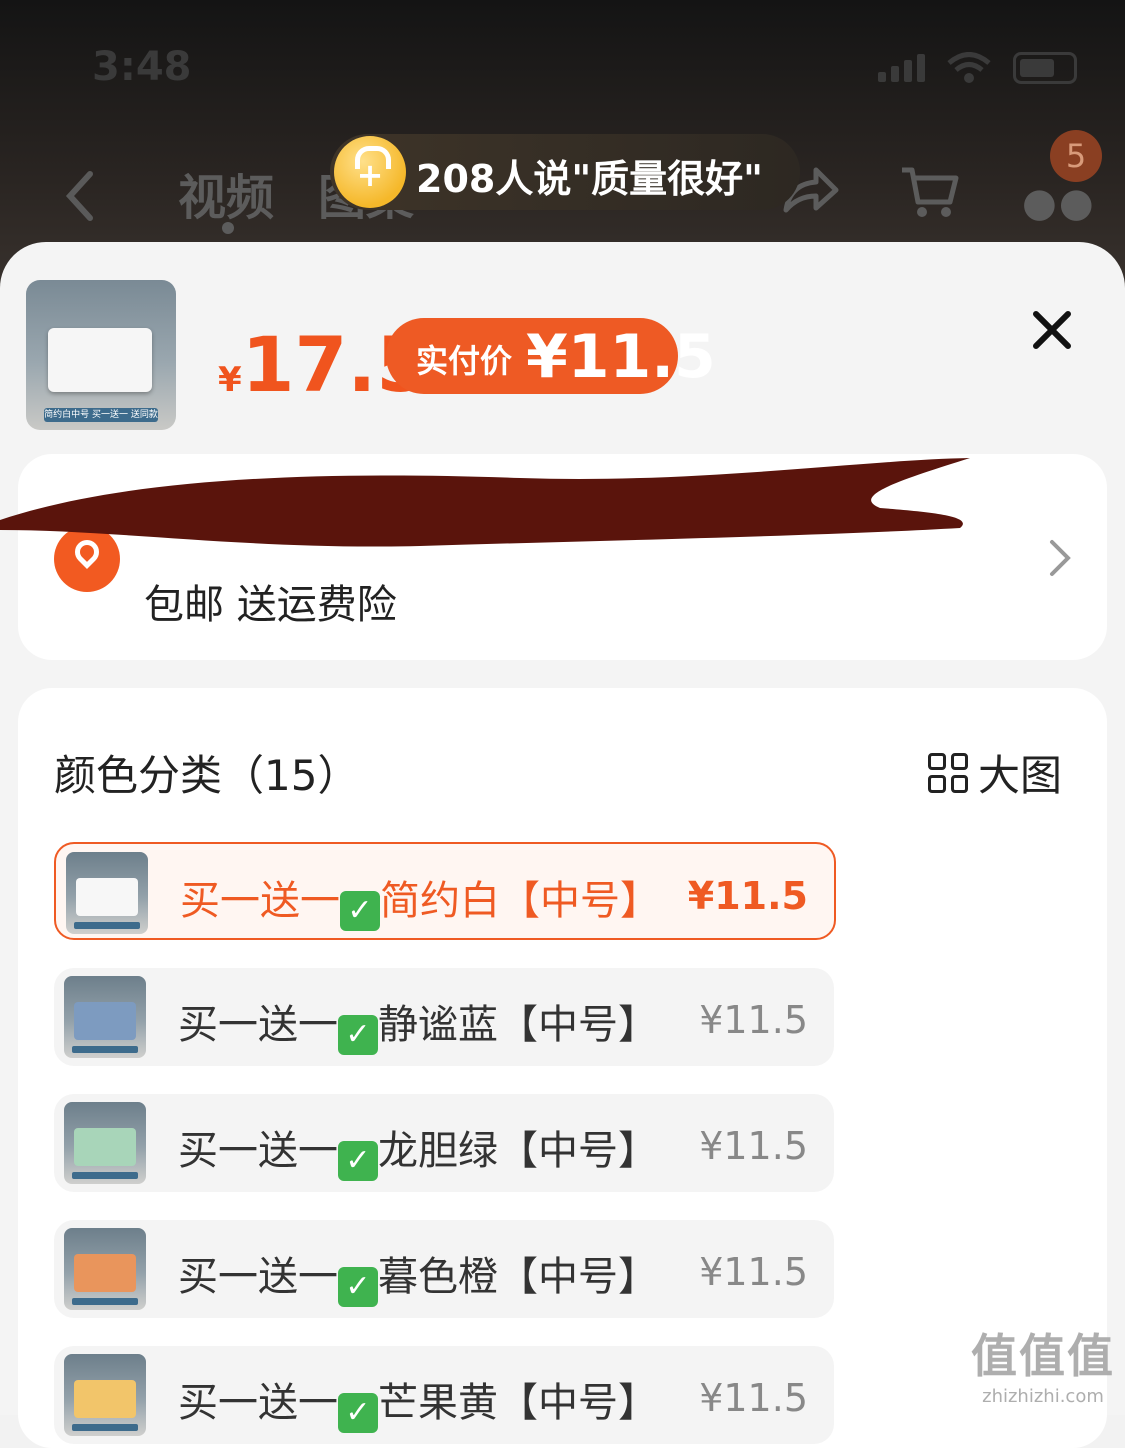 The height and width of the screenshot is (1448, 1125). I want to click on big-picture-label: 大图, so click(1020, 775).